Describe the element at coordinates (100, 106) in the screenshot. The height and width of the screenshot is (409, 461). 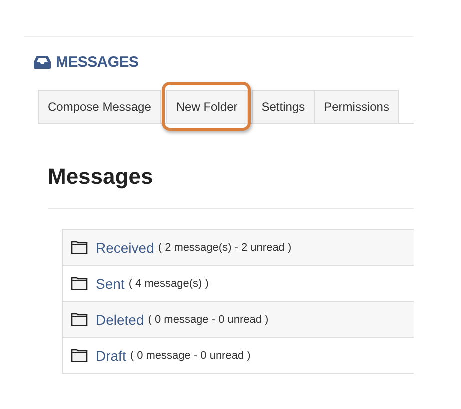
I see `tab: Compose Message` at that location.